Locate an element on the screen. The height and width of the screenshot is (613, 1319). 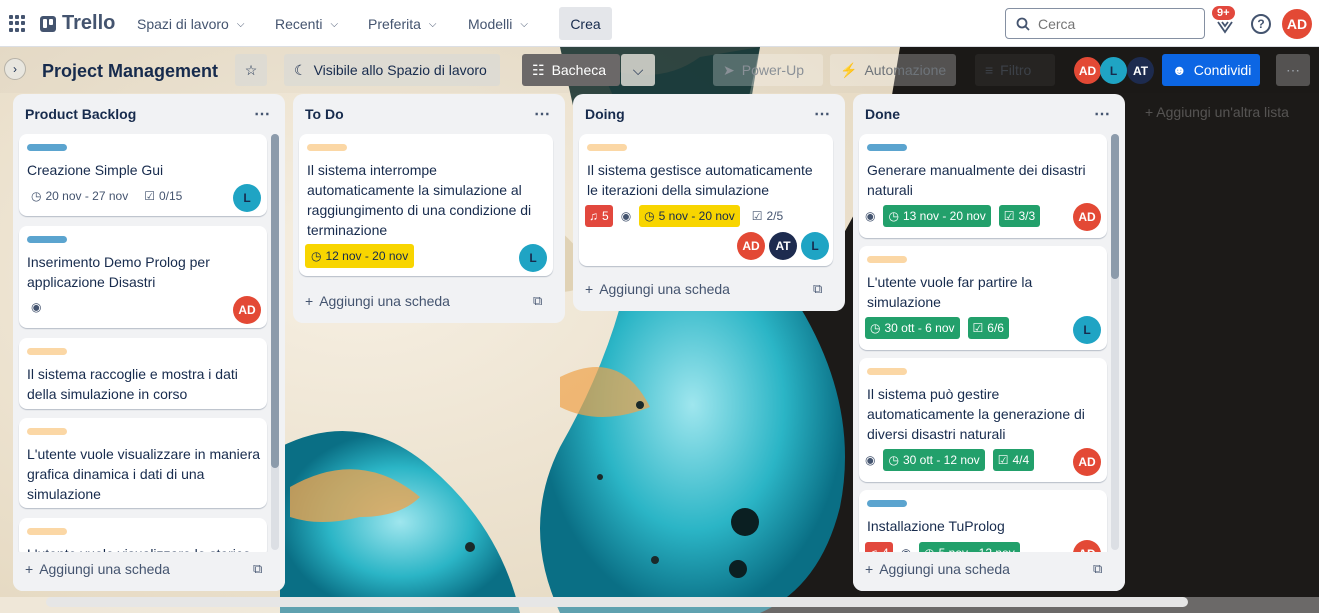
add-person-icon: ☻ is located at coordinates (1179, 70).